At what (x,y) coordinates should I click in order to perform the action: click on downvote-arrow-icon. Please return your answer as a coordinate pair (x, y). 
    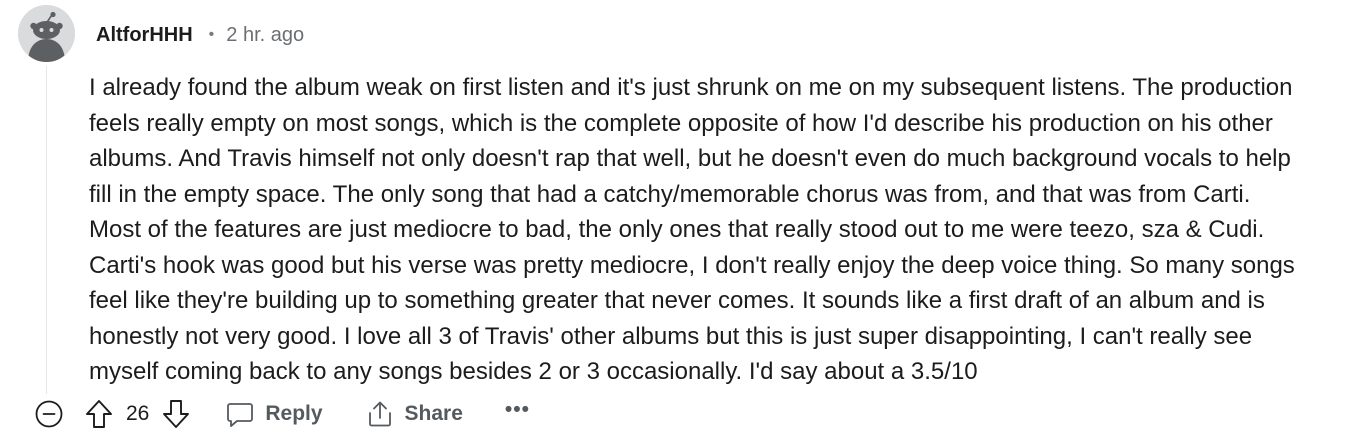
    Looking at the image, I should click on (176, 414).